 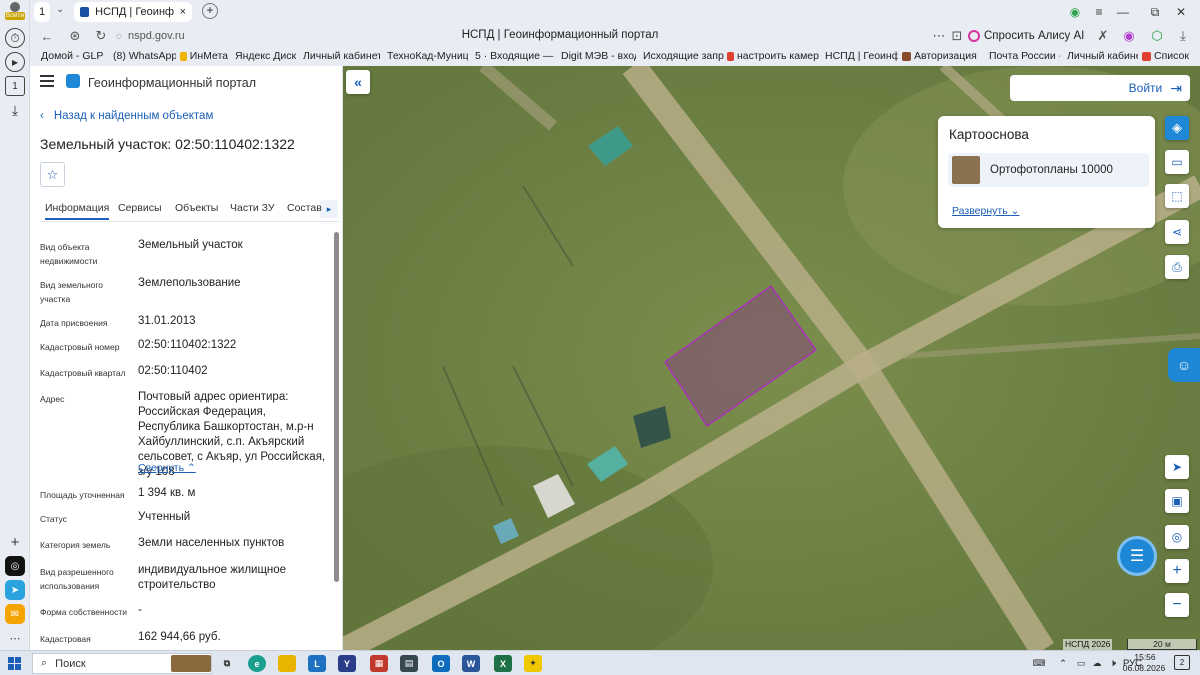 What do you see at coordinates (939, 36) in the screenshot?
I see `more-actions-icon: ⋯` at bounding box center [939, 36].